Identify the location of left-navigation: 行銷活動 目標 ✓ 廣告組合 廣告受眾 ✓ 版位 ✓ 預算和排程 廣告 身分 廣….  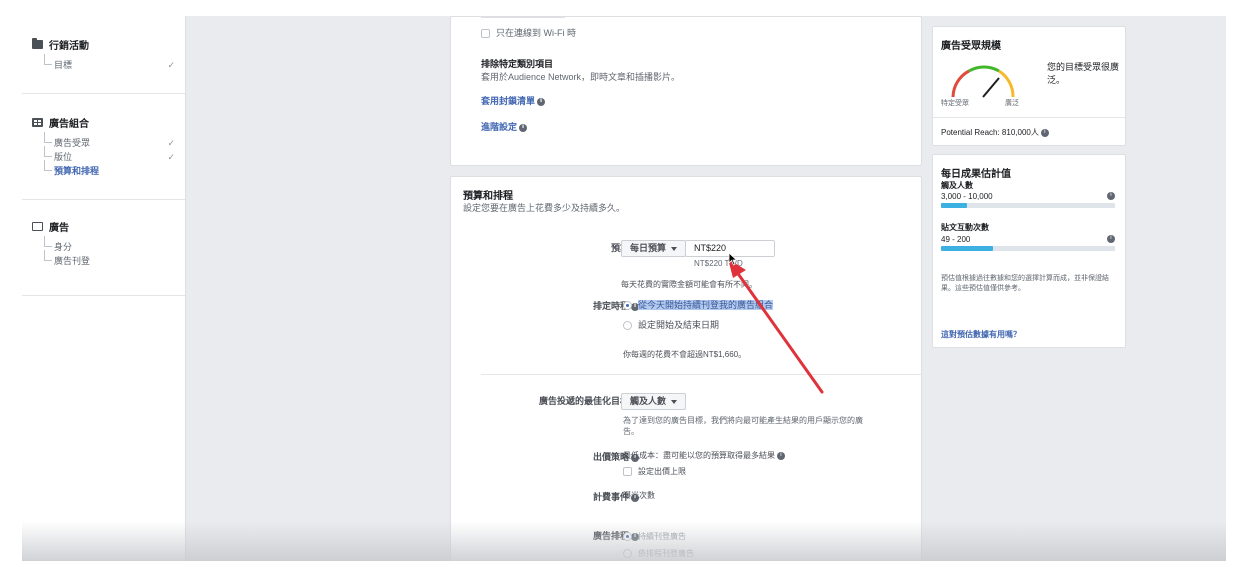
(104, 288).